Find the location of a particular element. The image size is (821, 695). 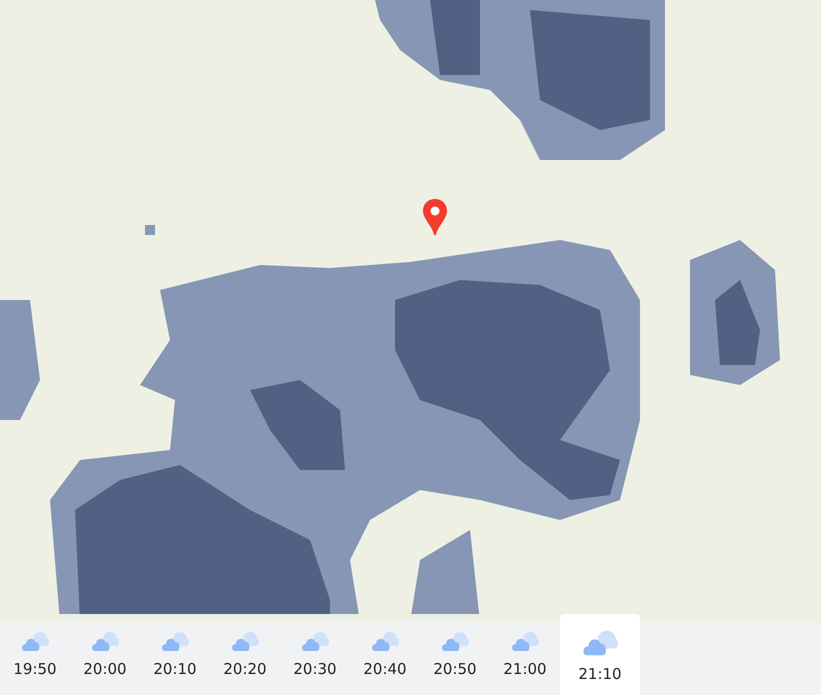

time-step-tab: 20:50 is located at coordinates (455, 658).